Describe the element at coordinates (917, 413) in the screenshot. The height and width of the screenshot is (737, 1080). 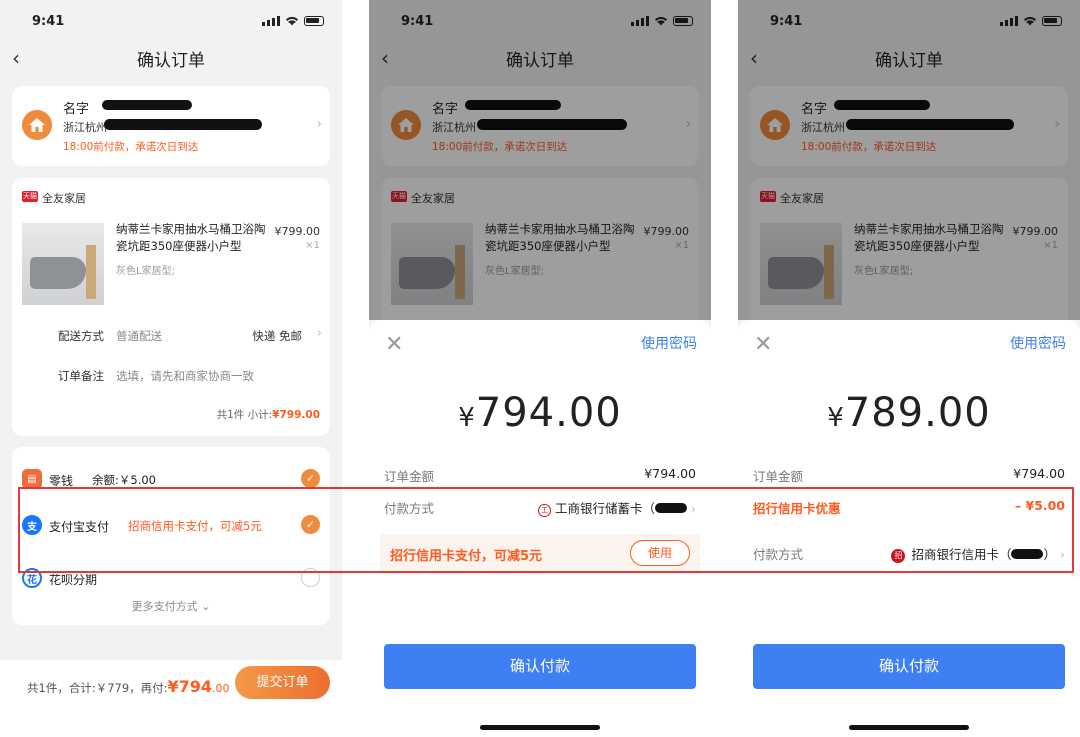
I see `amount-value: 789.00` at that location.